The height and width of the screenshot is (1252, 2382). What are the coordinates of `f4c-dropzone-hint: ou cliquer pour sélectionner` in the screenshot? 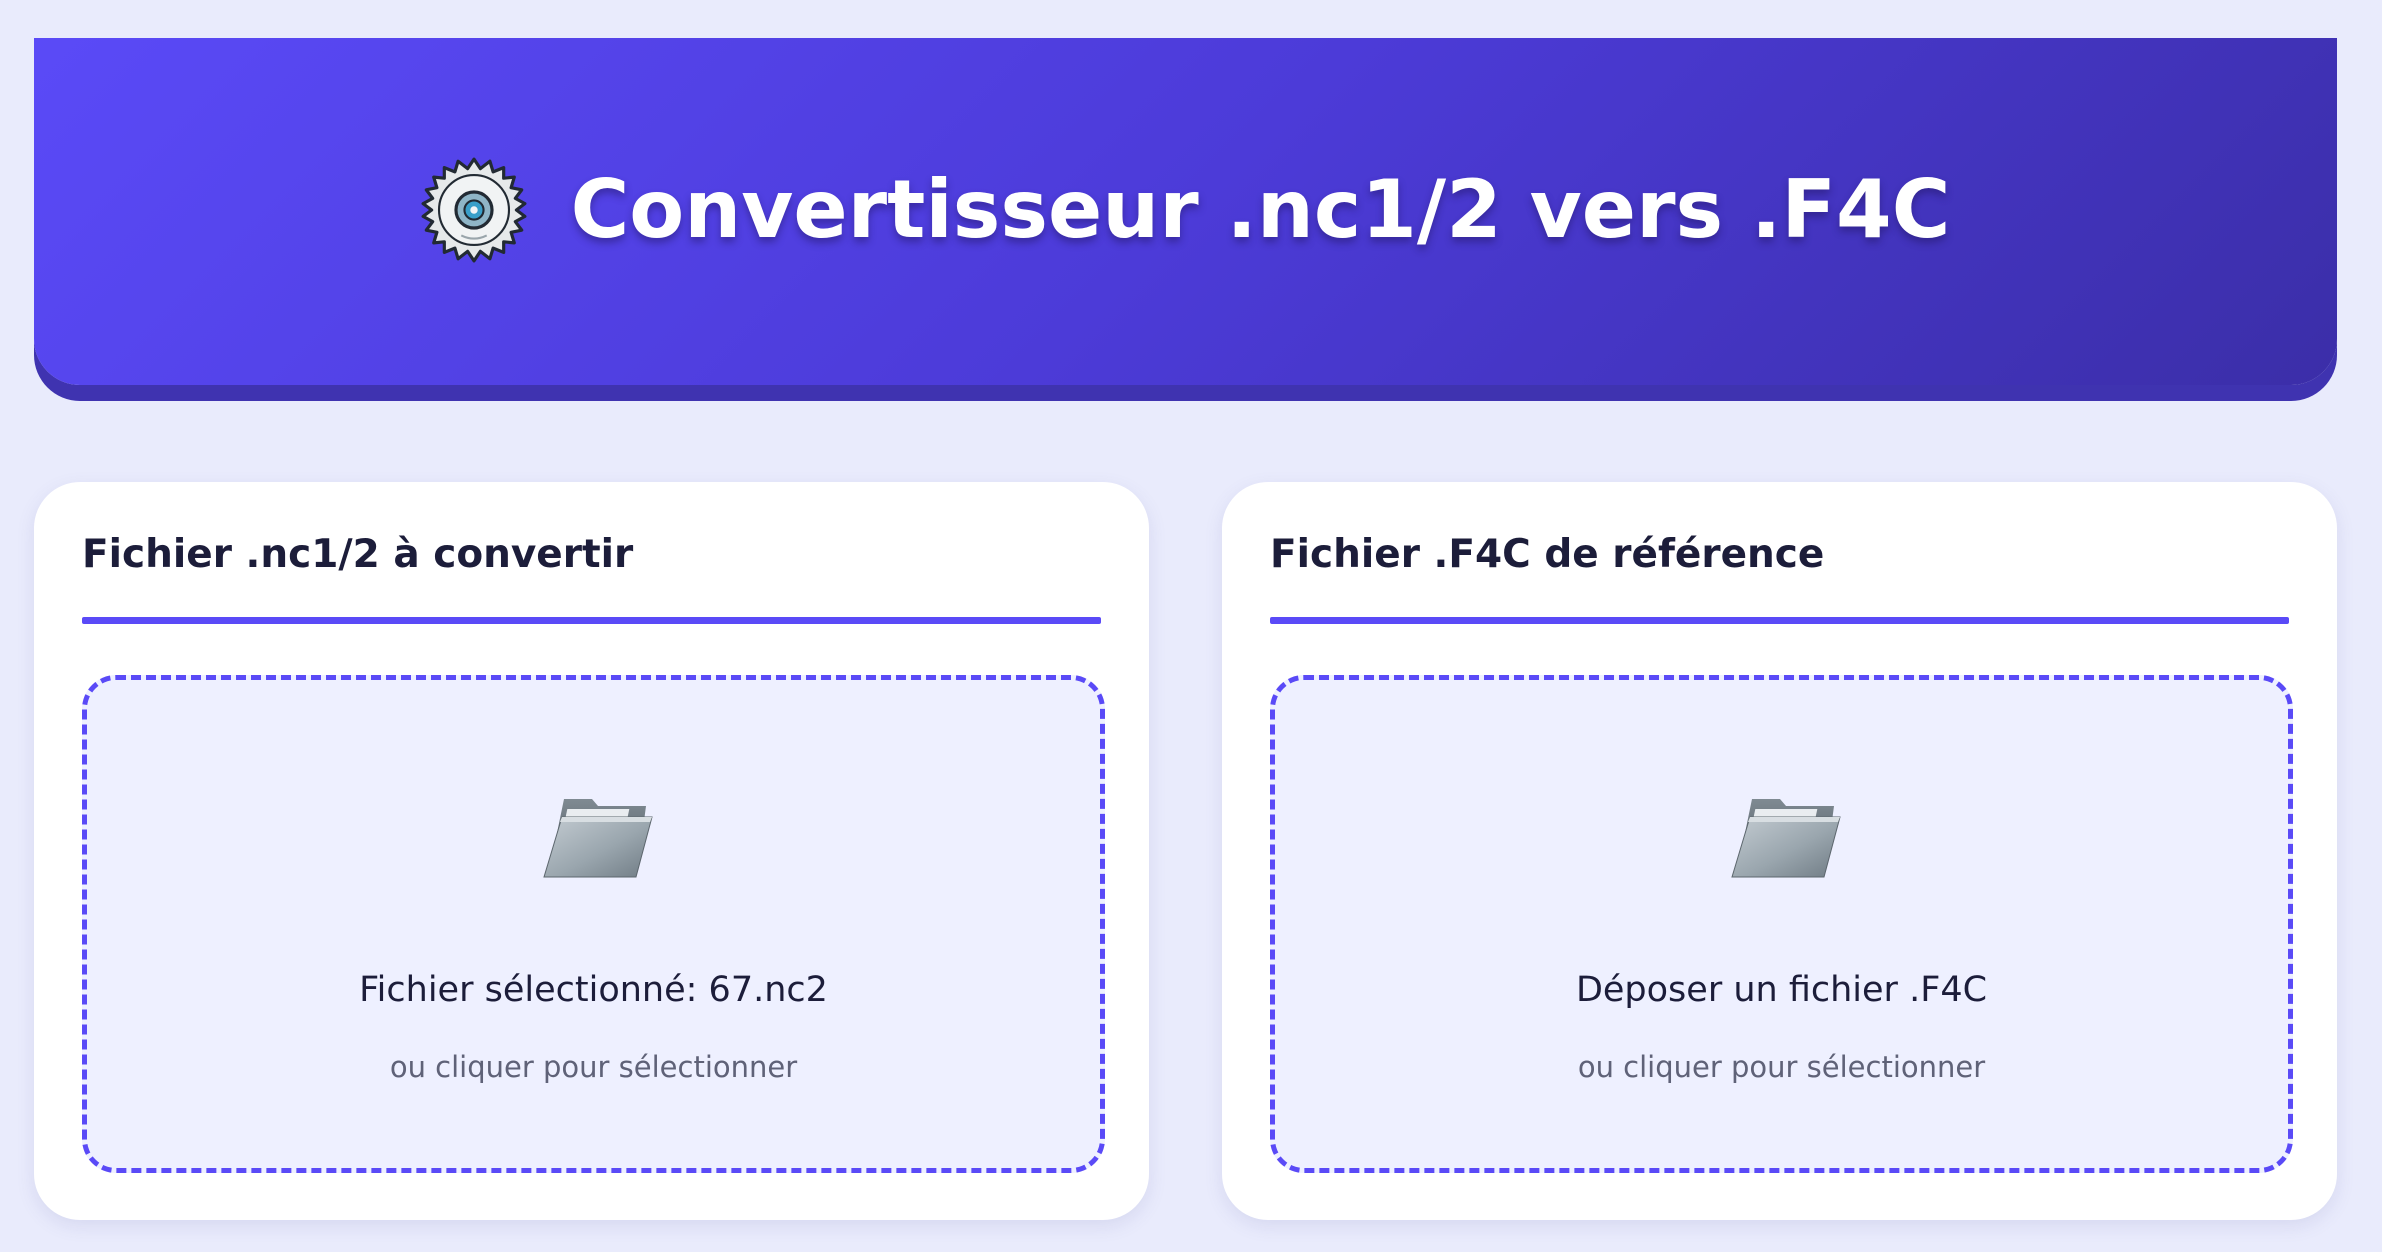 It's located at (1781, 1067).